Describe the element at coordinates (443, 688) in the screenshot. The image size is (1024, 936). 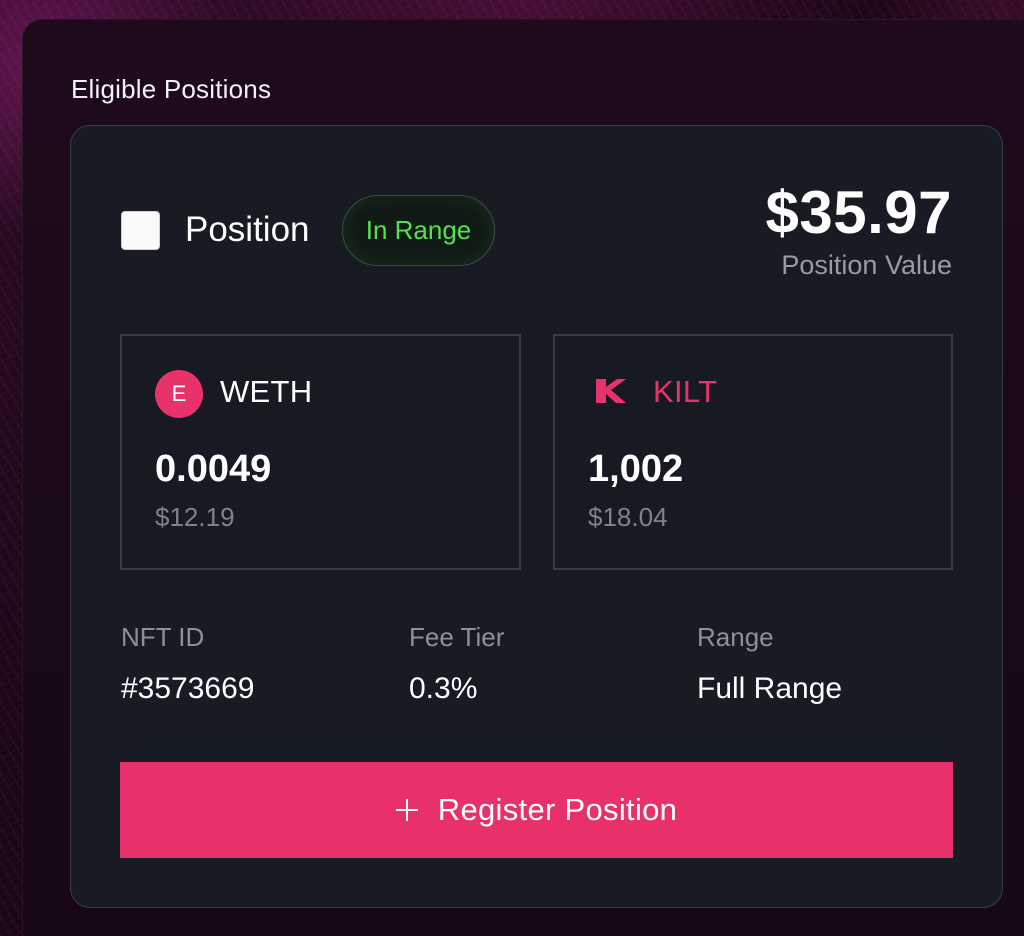
I see `fee-tier-value: 0.3%` at that location.